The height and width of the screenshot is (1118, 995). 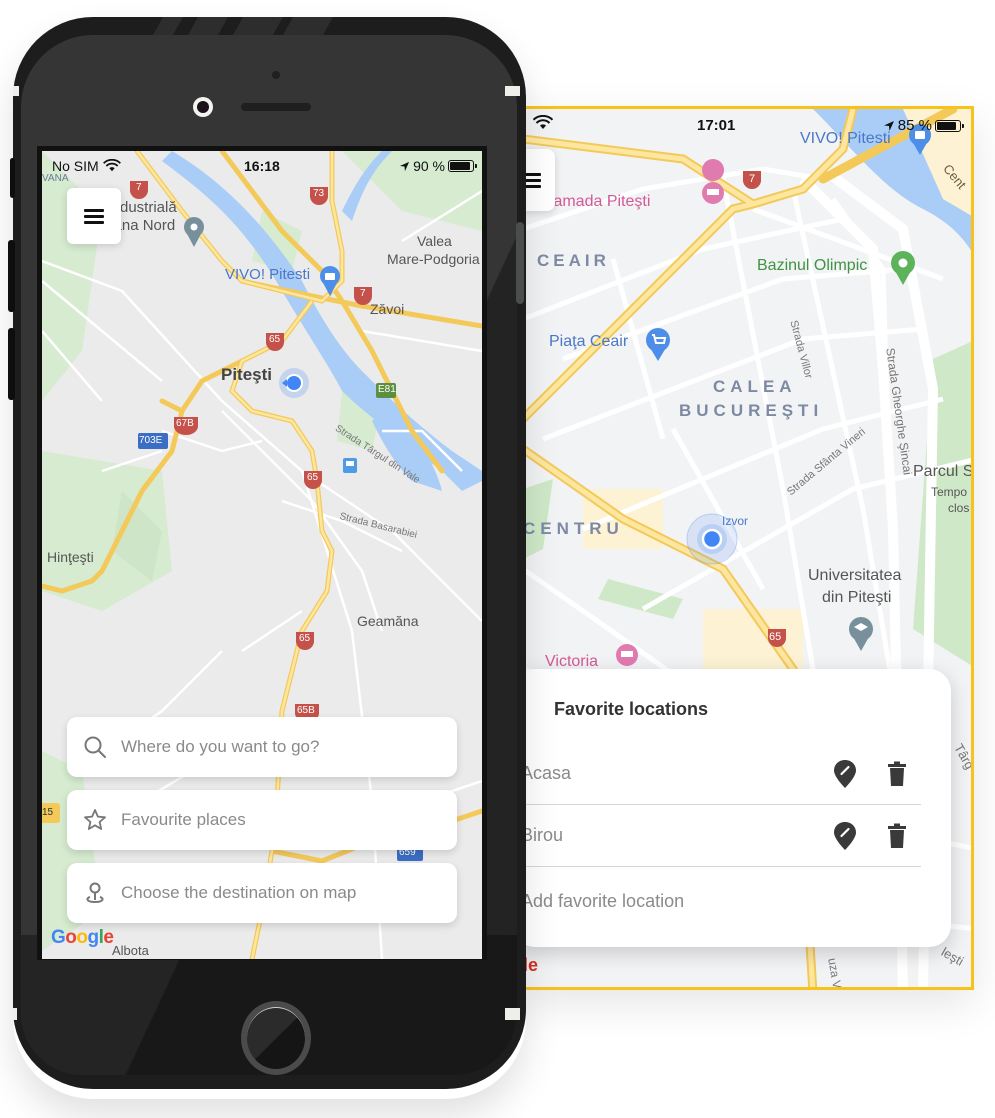 I want to click on google-letter: e, so click(x=108, y=937).